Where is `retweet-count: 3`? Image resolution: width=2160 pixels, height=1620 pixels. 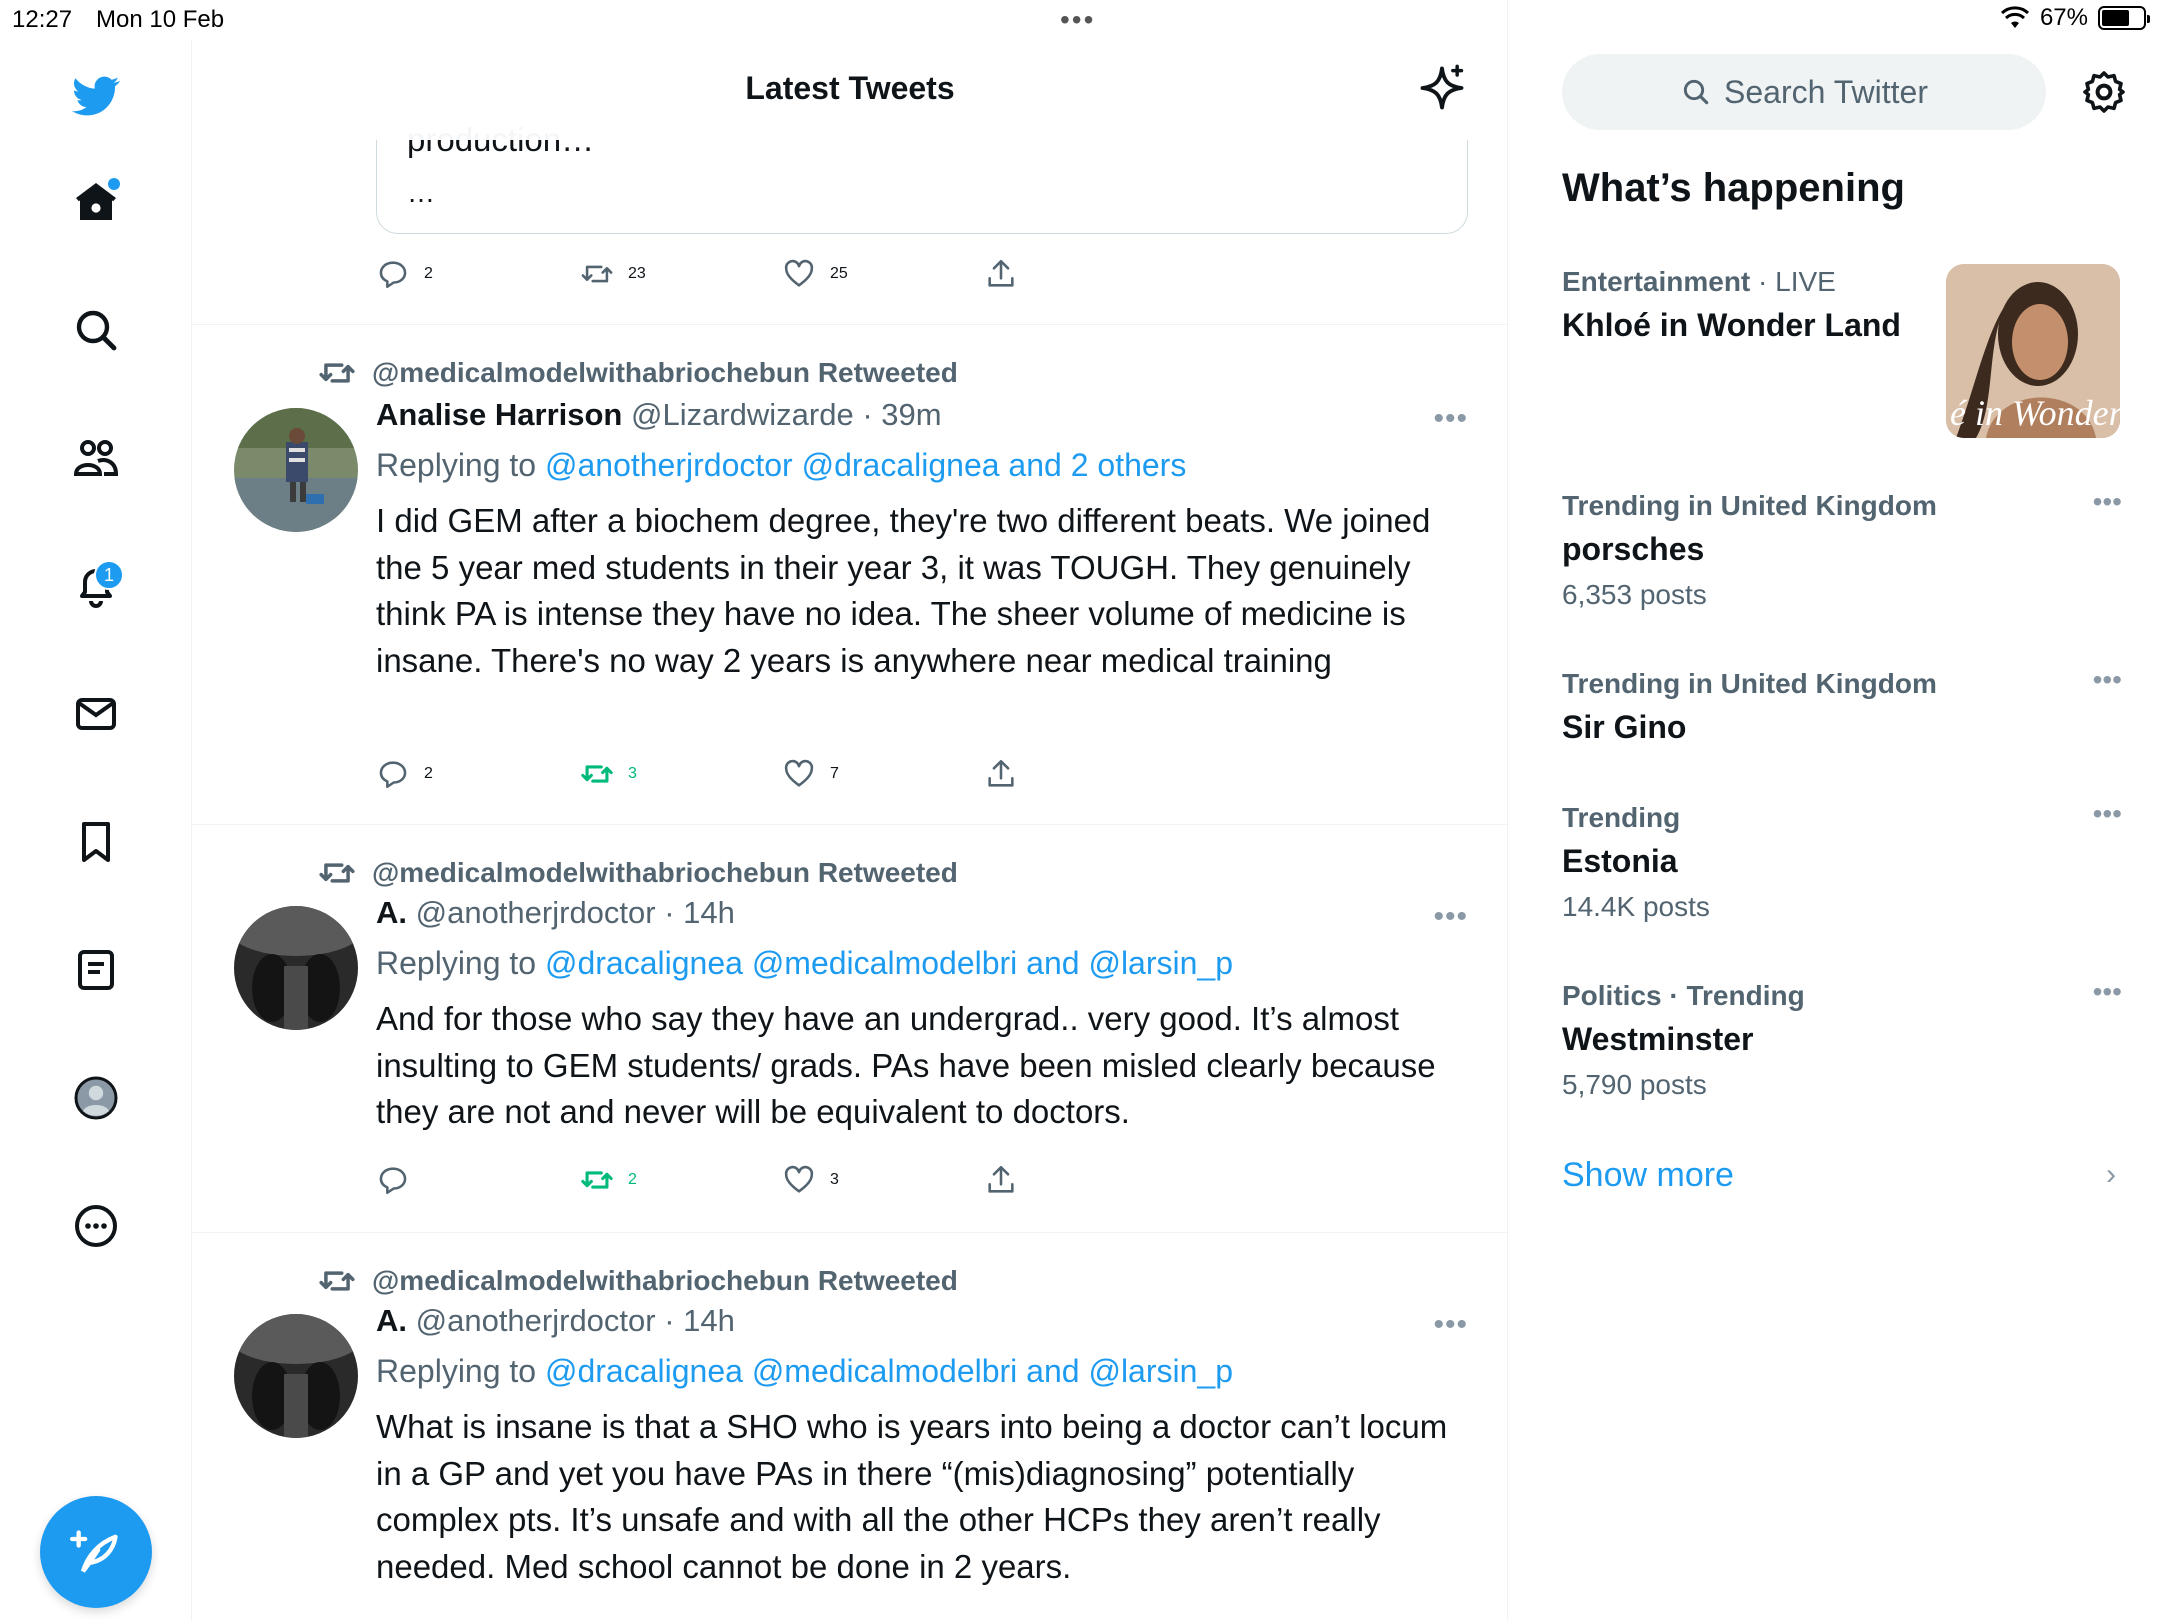
retweet-count: 3 is located at coordinates (632, 773).